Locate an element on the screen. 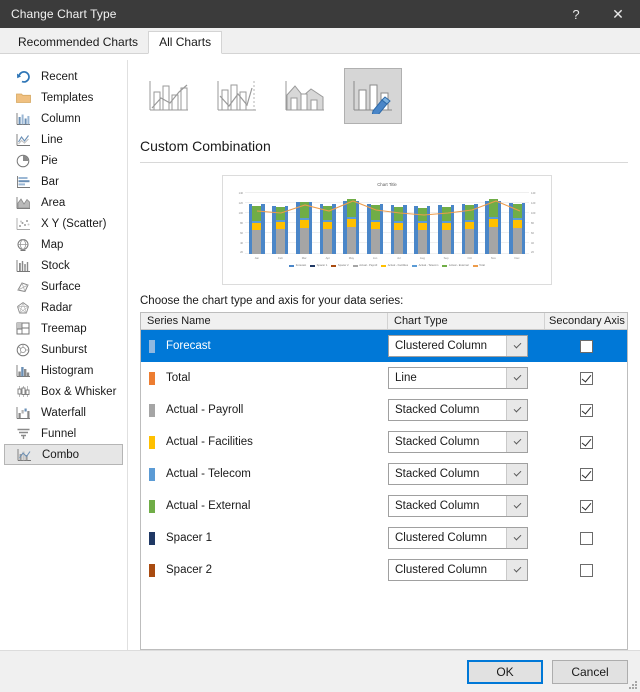  combo-heading: Custom Combination is located at coordinates (384, 144).